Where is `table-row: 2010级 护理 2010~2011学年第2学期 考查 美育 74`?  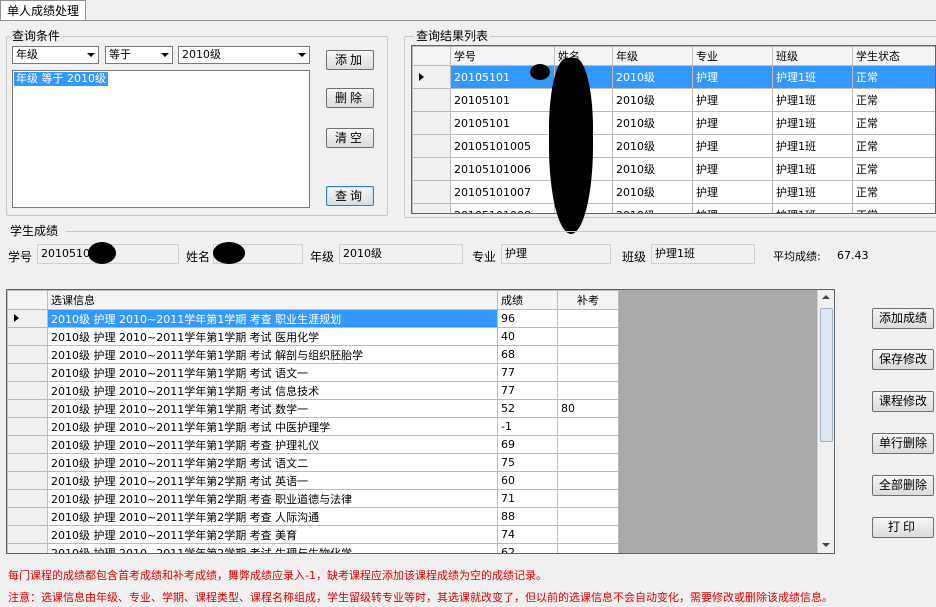 table-row: 2010级 护理 2010~2011学年第2学期 考查 美育 74 is located at coordinates (313, 534).